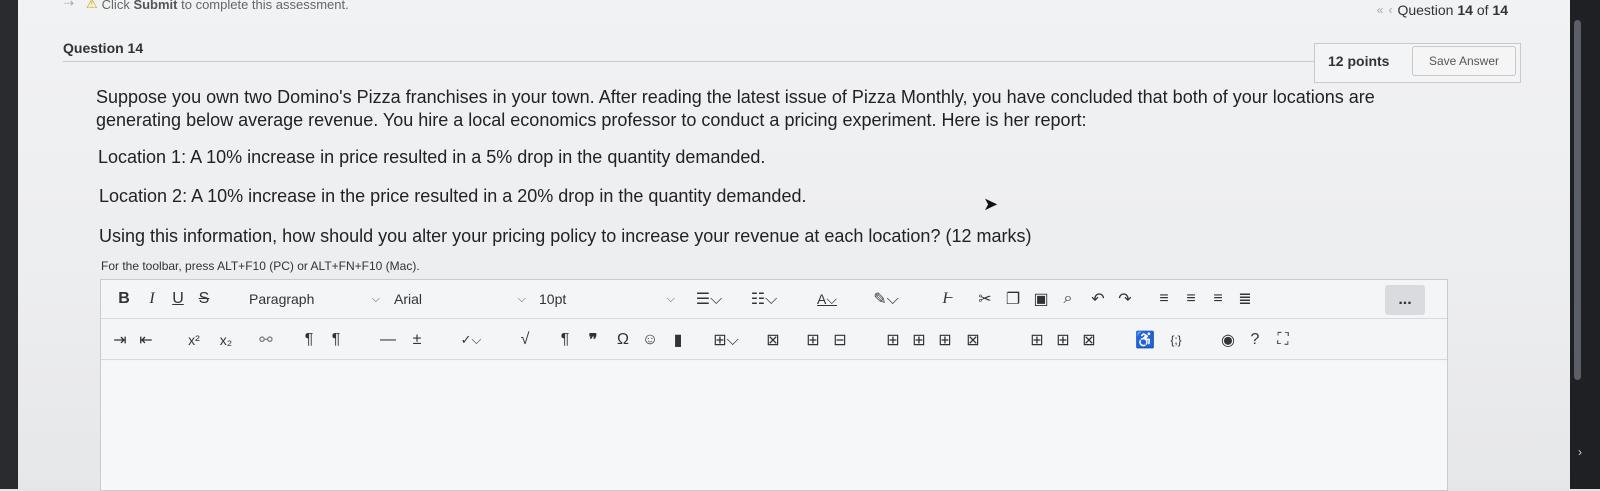 The image size is (1600, 491). What do you see at coordinates (204, 299) in the screenshot?
I see `strikethrough-button: S` at bounding box center [204, 299].